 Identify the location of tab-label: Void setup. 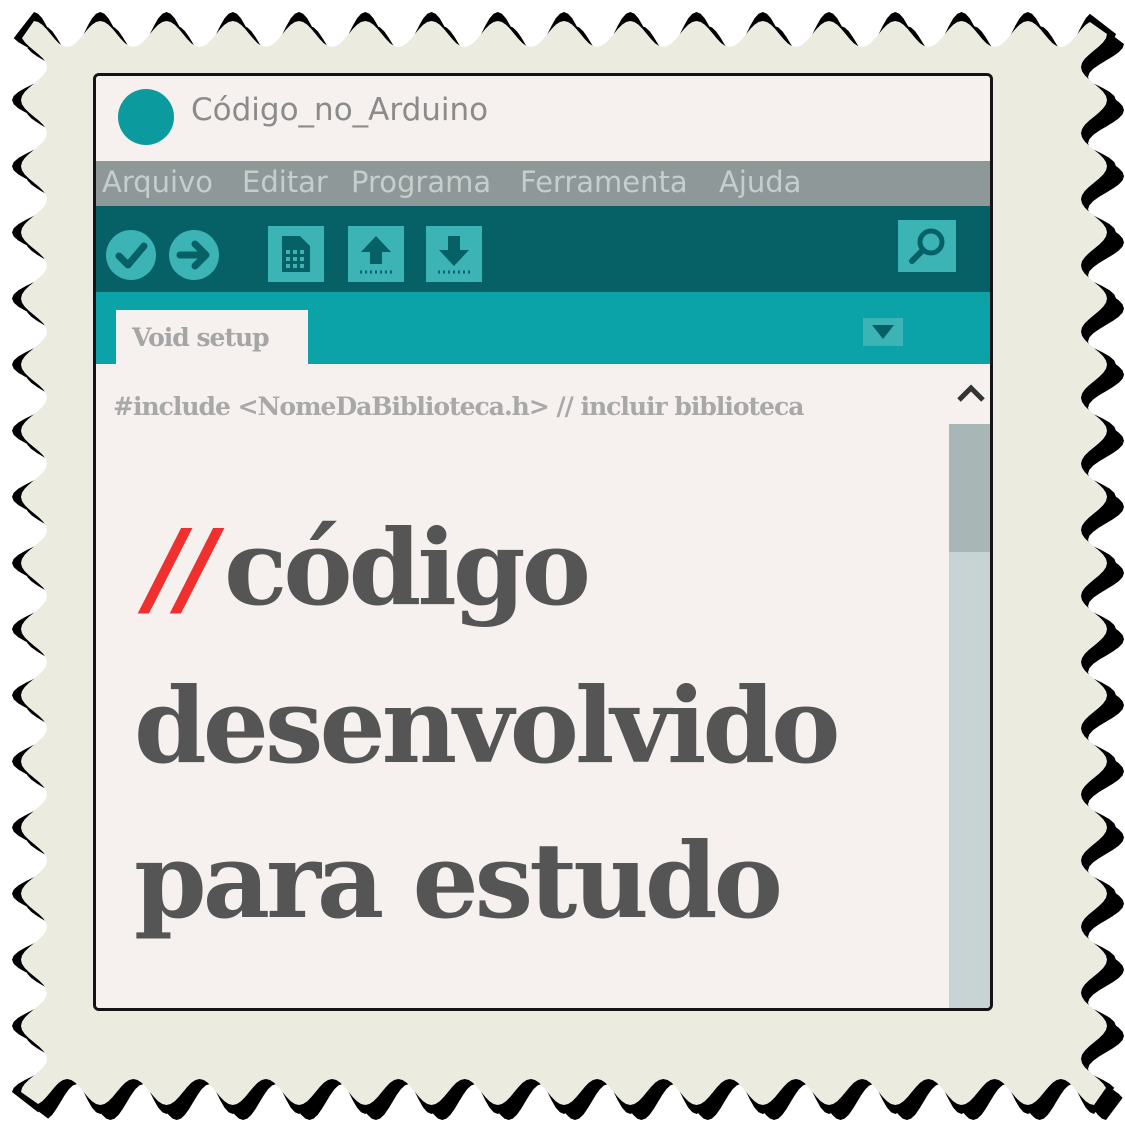
(201, 337).